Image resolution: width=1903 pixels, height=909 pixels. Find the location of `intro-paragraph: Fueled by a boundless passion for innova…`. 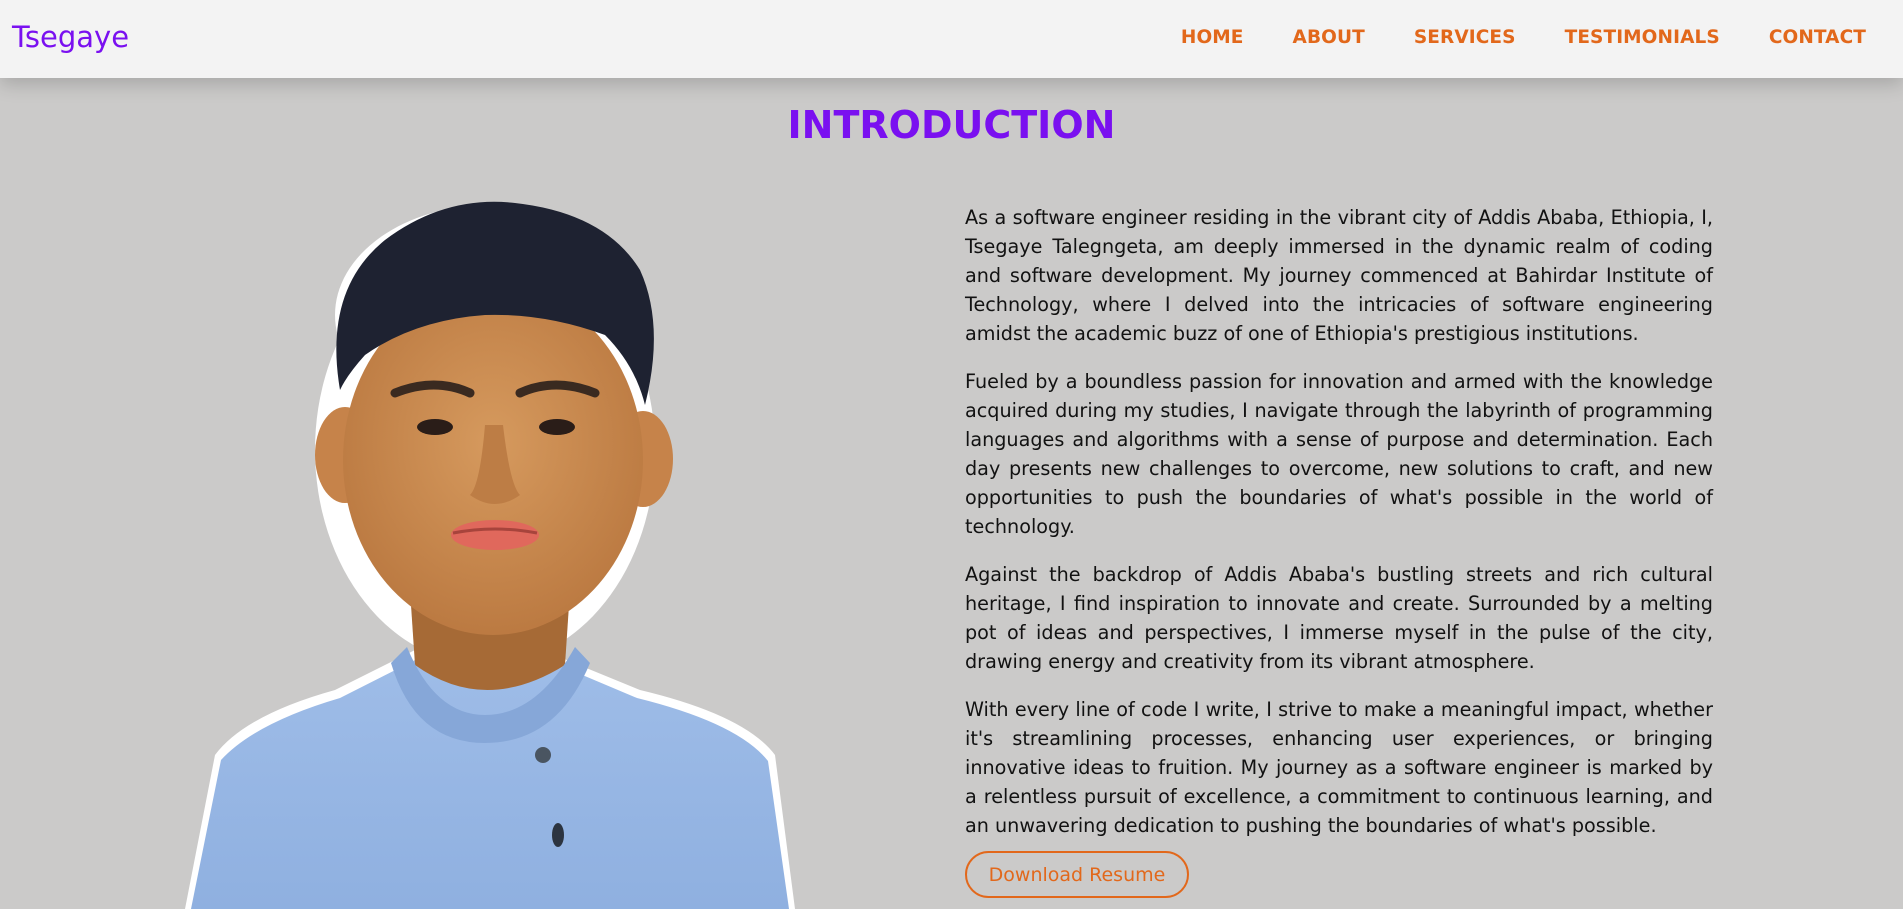

intro-paragraph: Fueled by a boundless passion for innova… is located at coordinates (1339, 454).